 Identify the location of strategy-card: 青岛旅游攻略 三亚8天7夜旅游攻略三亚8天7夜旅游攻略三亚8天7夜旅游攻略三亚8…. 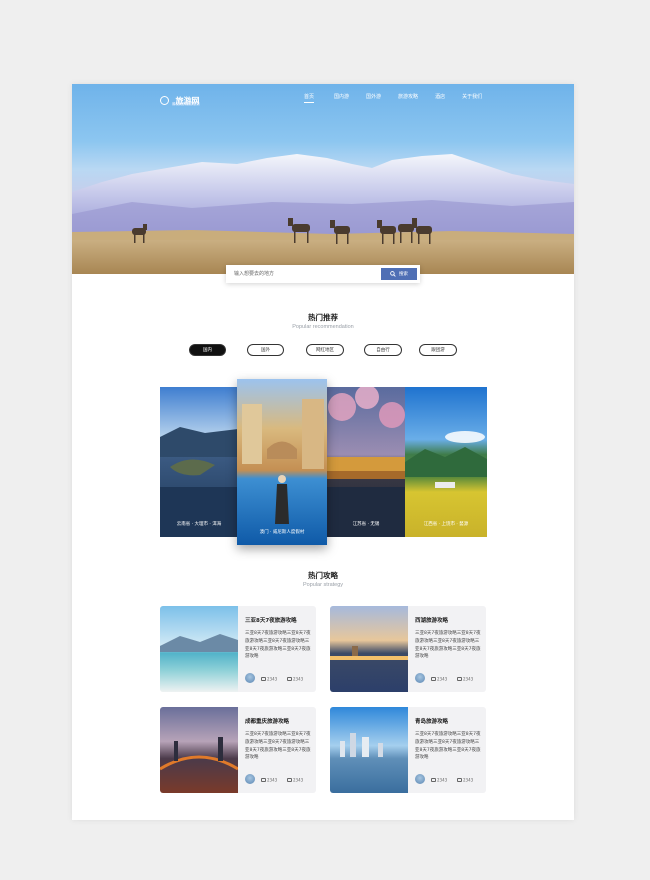
(408, 750).